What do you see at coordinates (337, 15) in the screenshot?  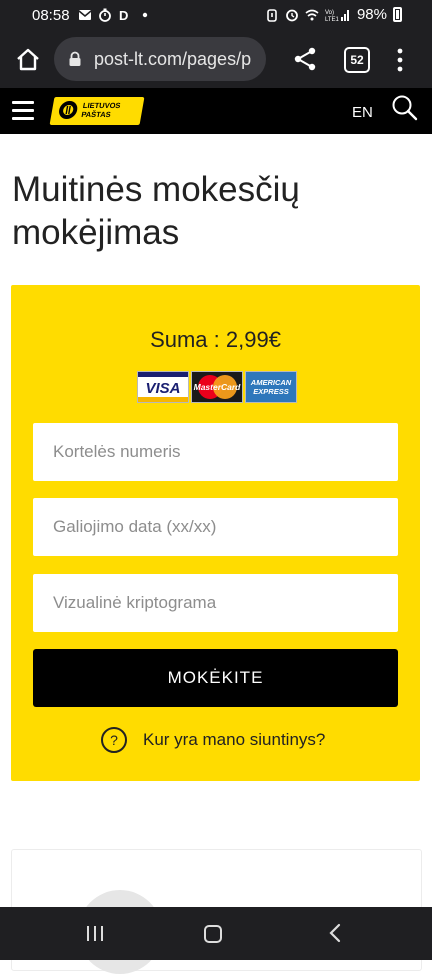 I see `volte-signal-icon: Vo)LTE1` at bounding box center [337, 15].